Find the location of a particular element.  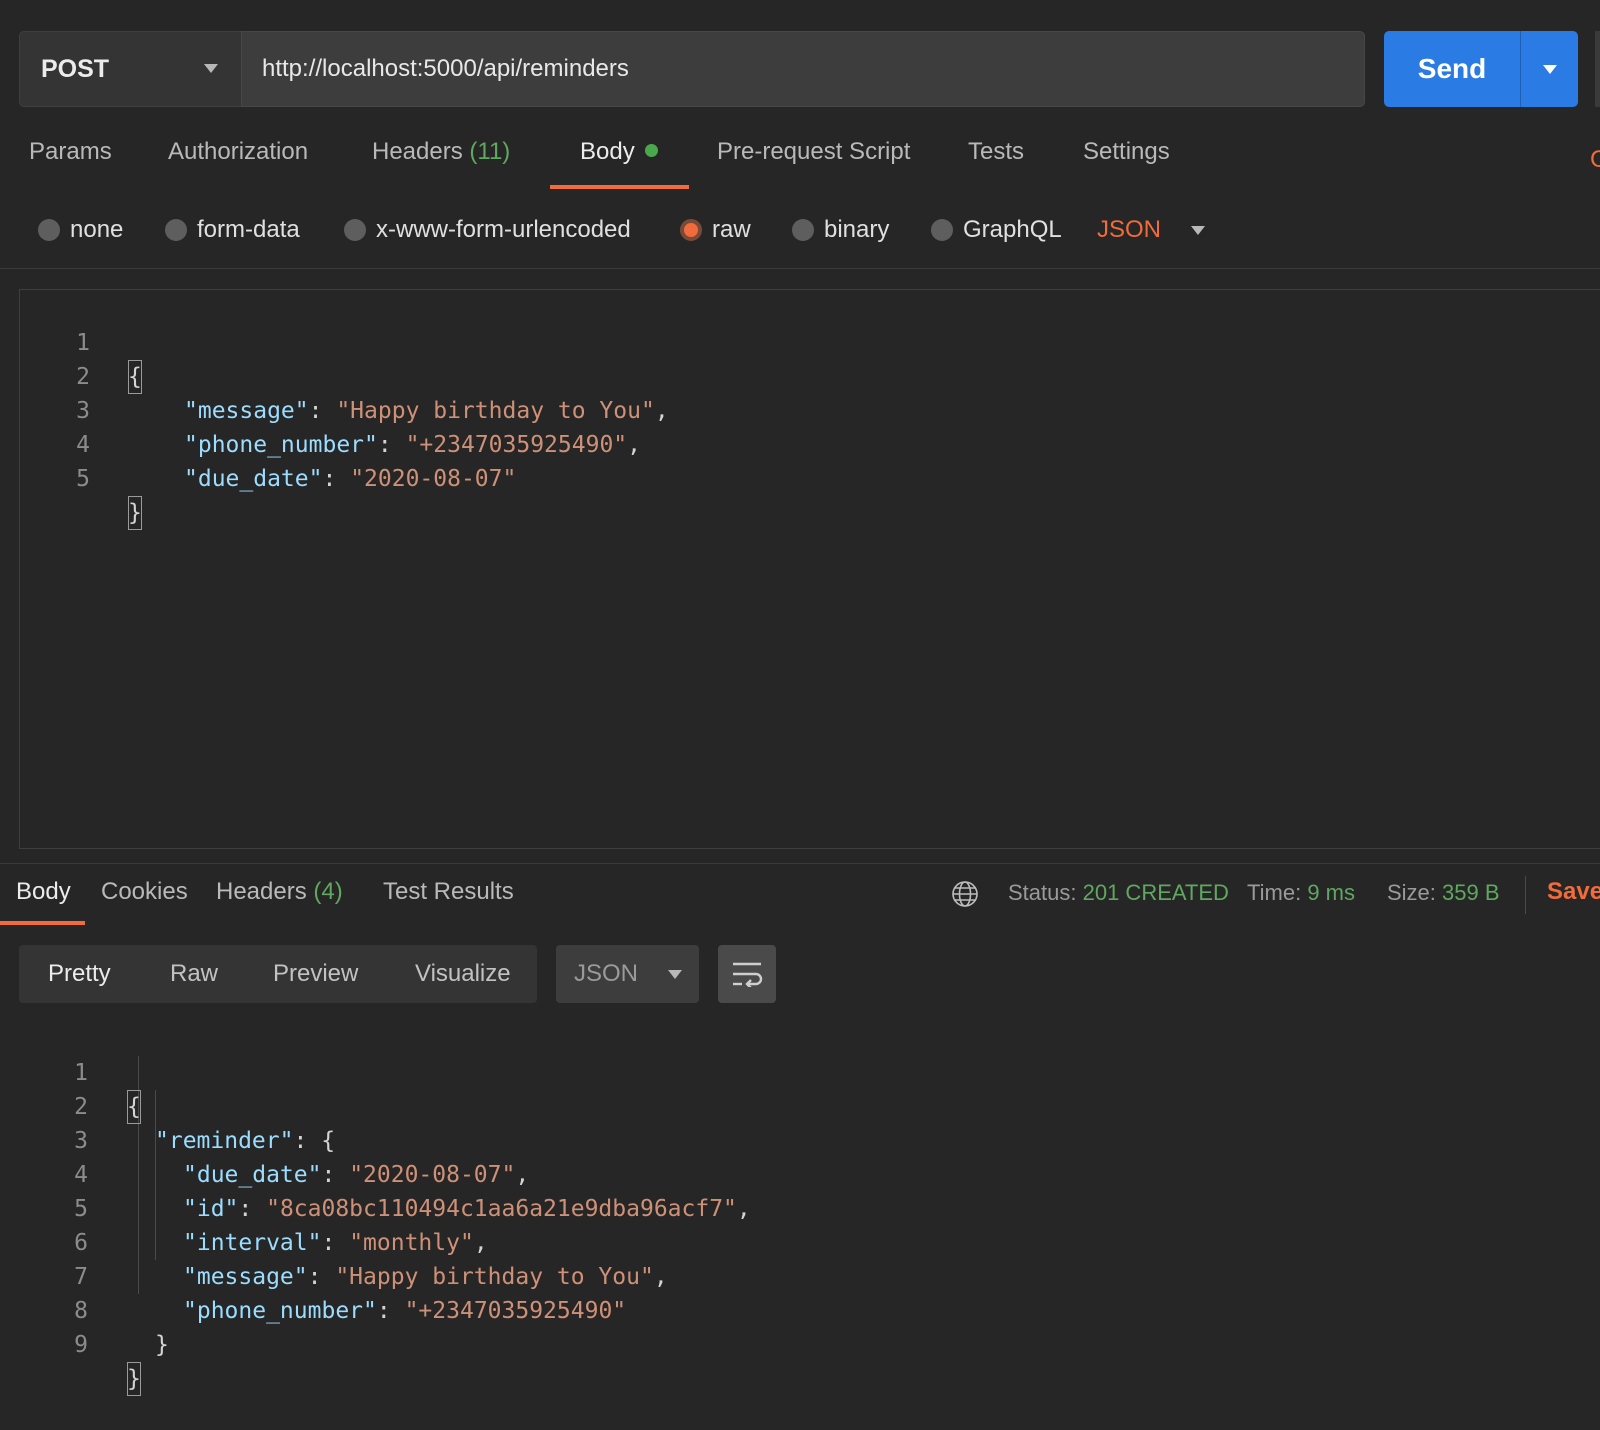

tab-body: Body is located at coordinates (619, 164).